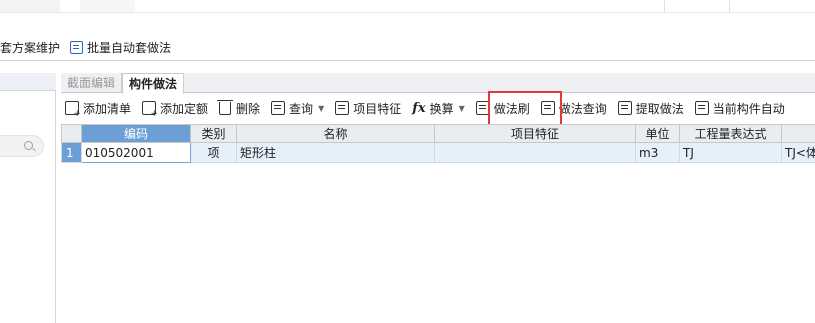  I want to click on add-list-button: 添加清单, so click(98, 109).